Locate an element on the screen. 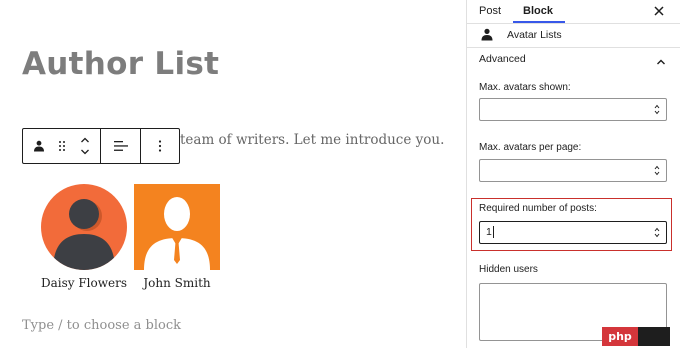 The height and width of the screenshot is (348, 680). block-toolbar is located at coordinates (101, 146).